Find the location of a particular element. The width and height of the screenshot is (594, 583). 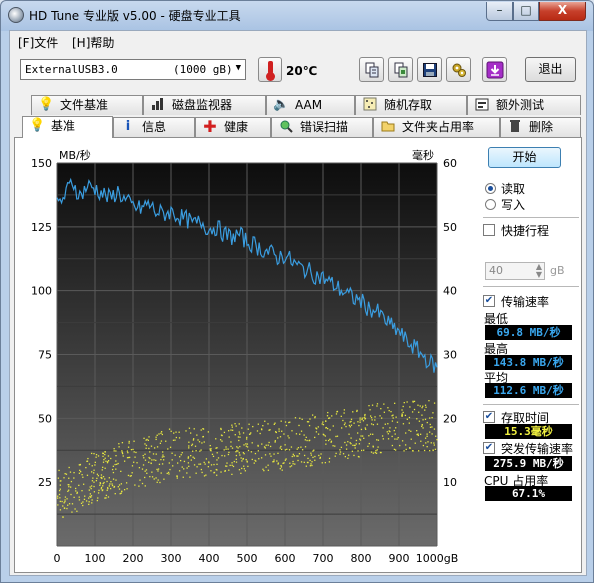

copy-screenshot-button is located at coordinates (400, 69).